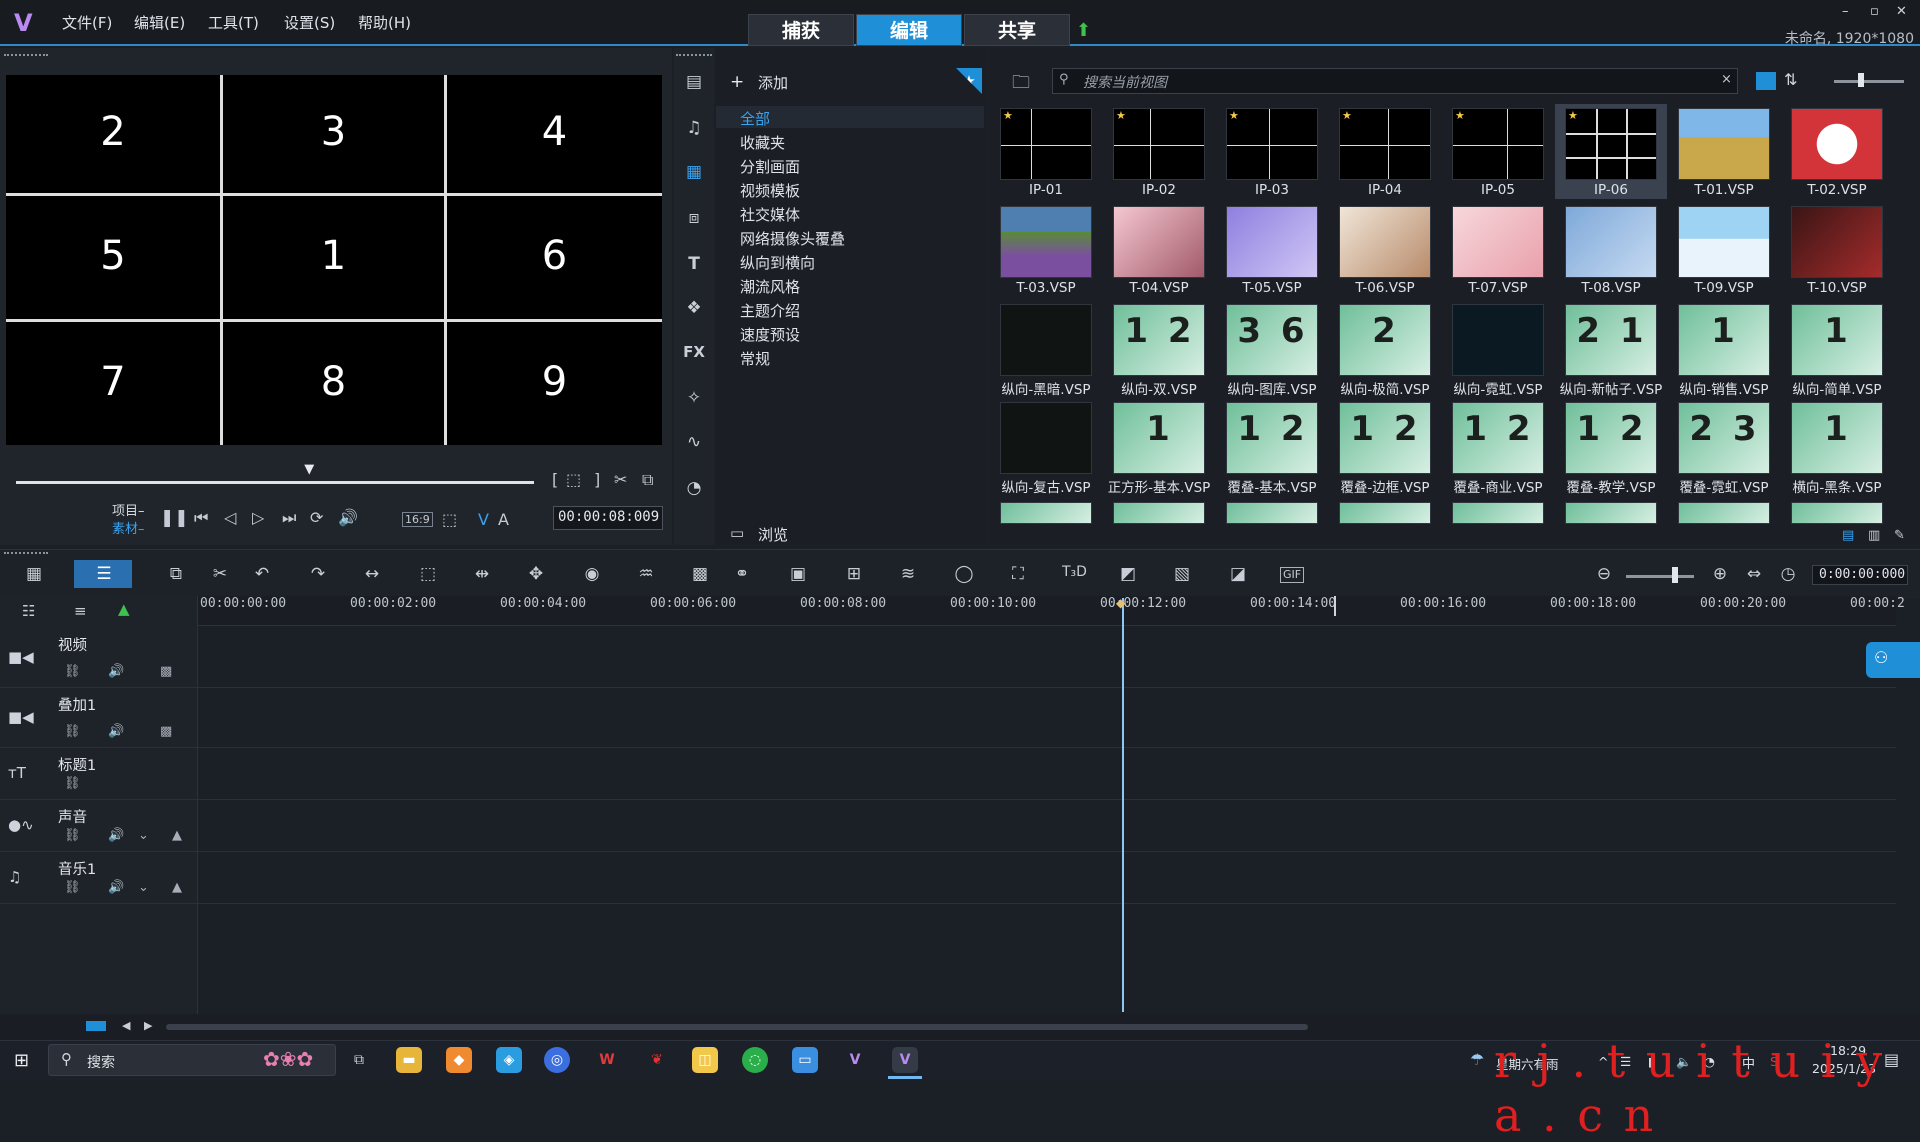 This screenshot has width=1920, height=1142. What do you see at coordinates (483, 519) in the screenshot?
I see `v-icon: V` at bounding box center [483, 519].